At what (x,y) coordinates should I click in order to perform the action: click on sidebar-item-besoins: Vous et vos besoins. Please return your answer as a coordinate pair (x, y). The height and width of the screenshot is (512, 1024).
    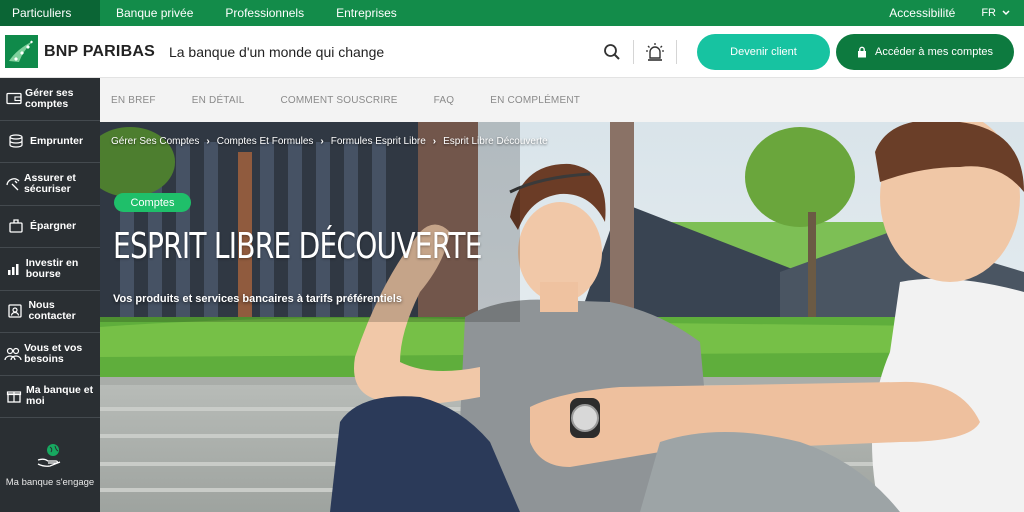
    Looking at the image, I should click on (50, 354).